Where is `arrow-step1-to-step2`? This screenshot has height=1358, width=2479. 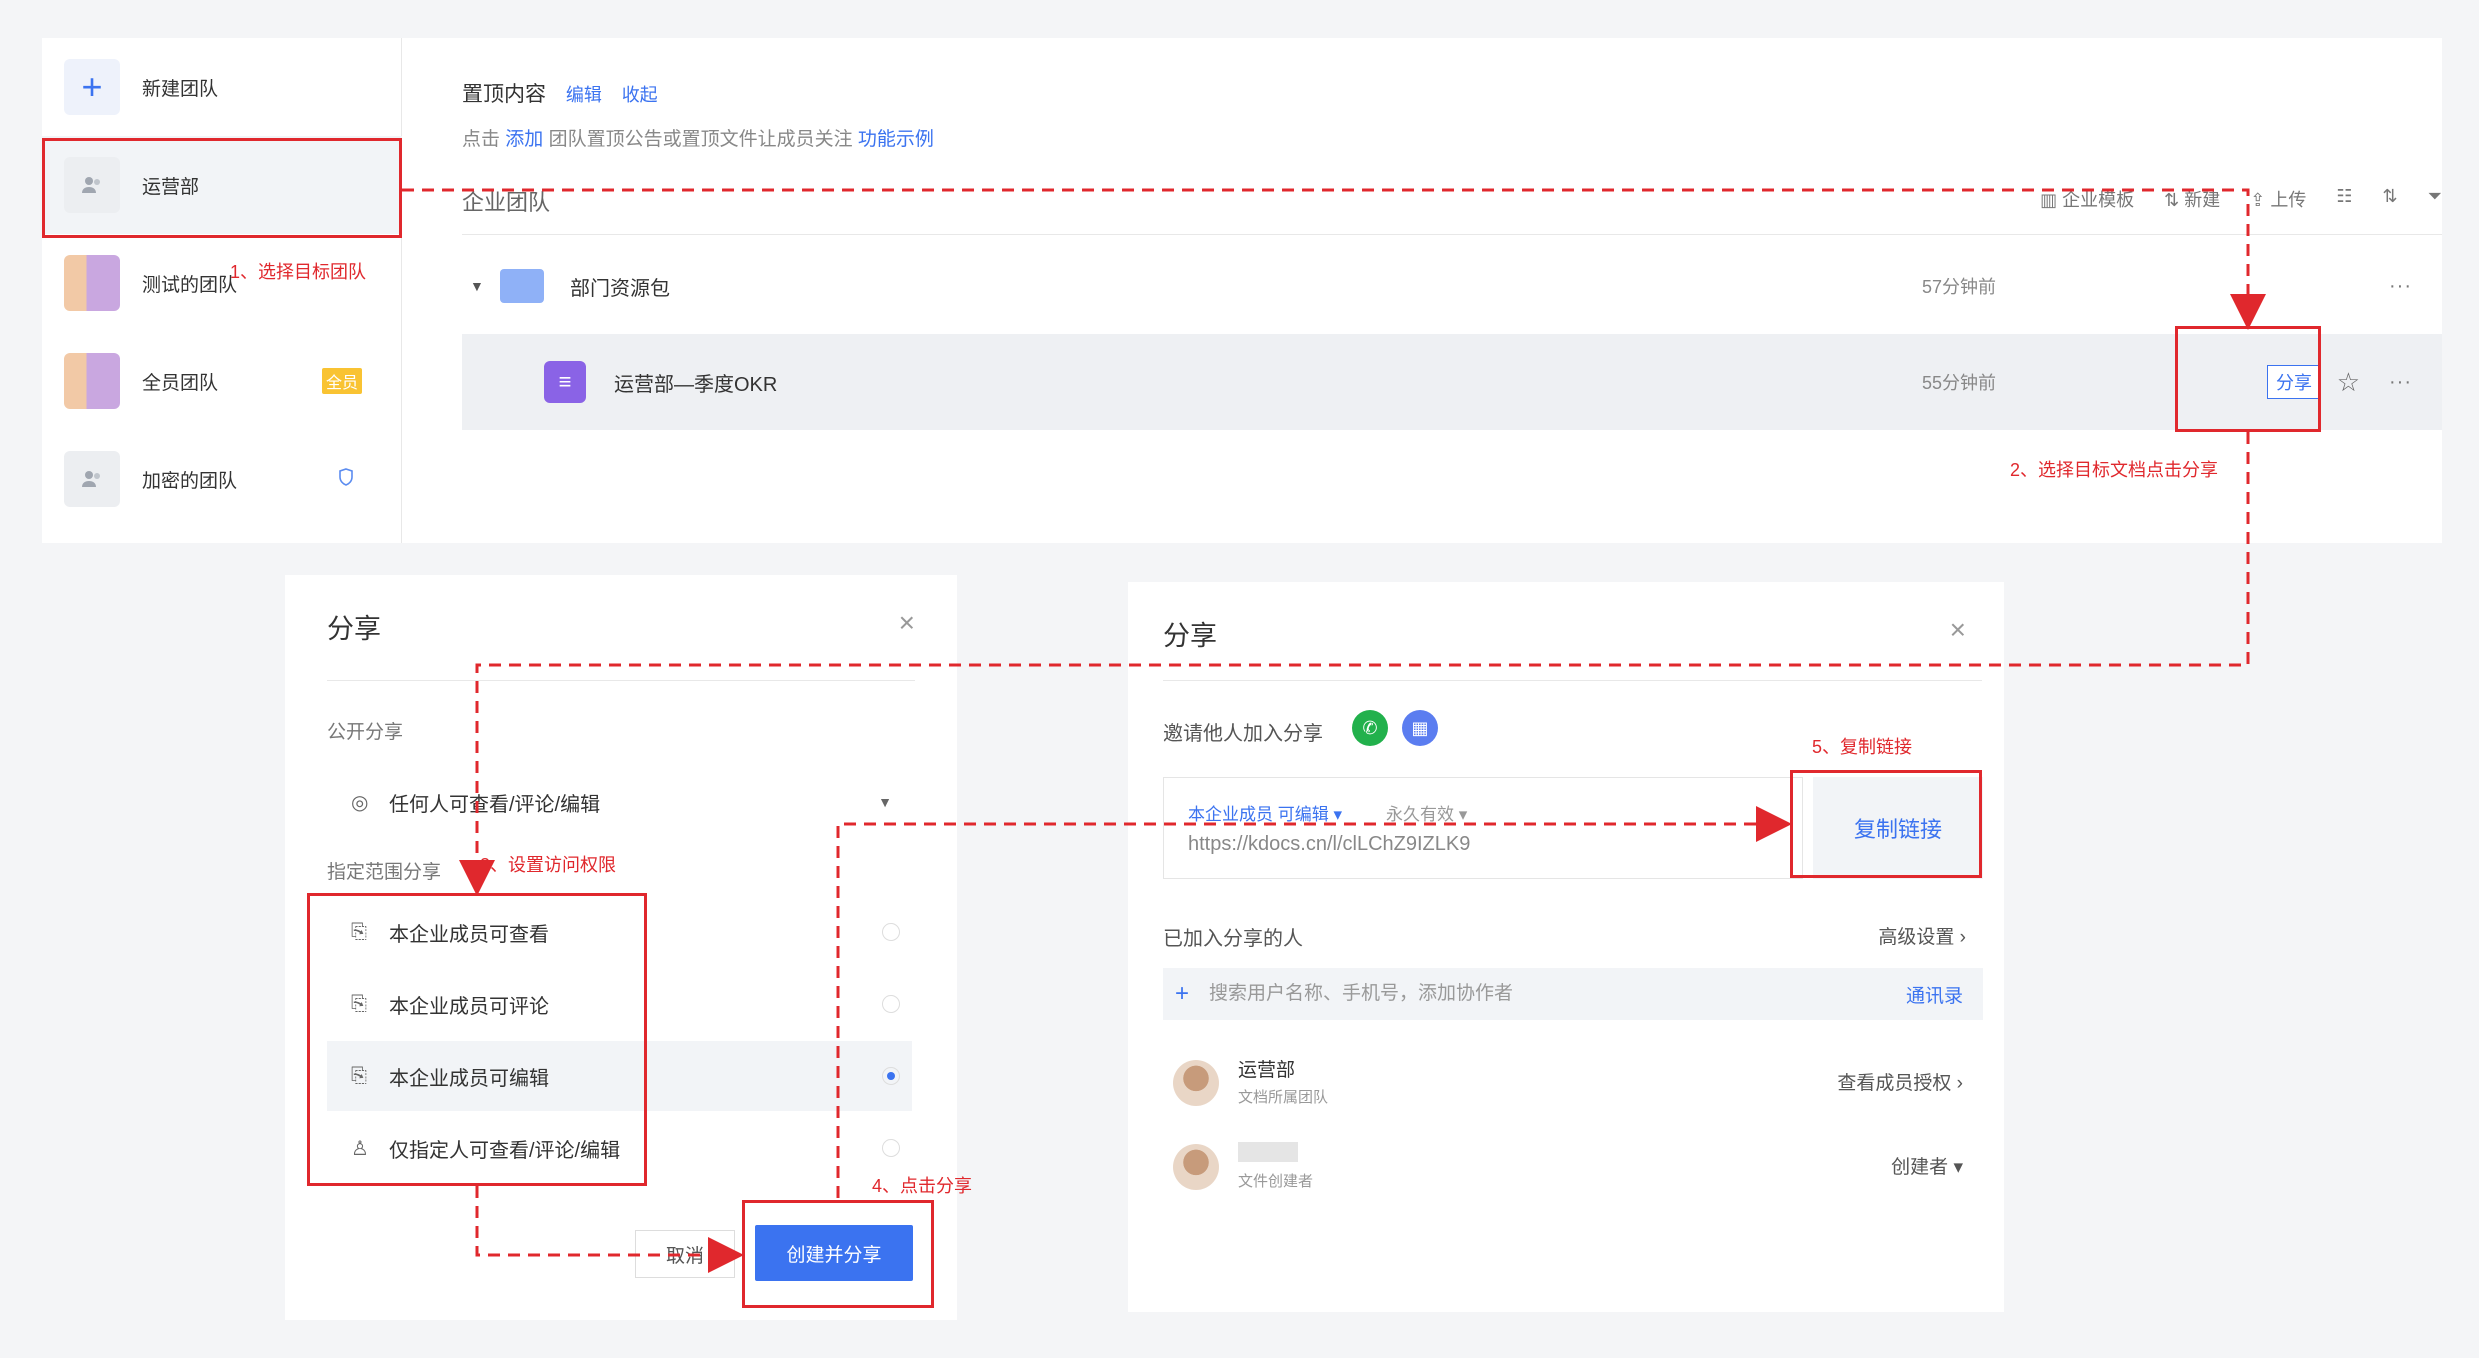 arrow-step1-to-step2 is located at coordinates (1334, 259).